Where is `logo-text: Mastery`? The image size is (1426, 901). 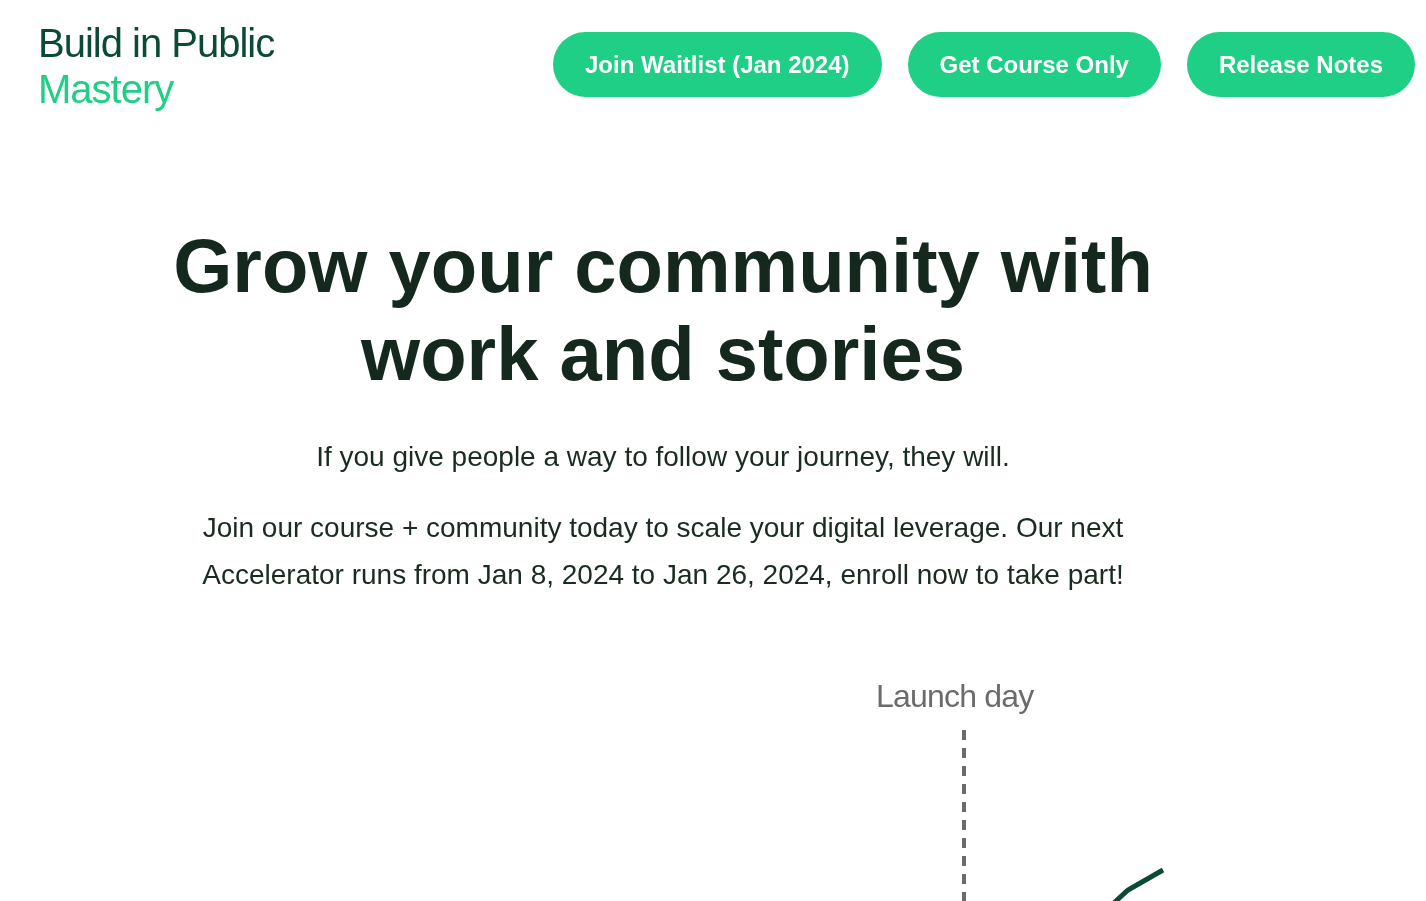 logo-text: Mastery is located at coordinates (106, 89).